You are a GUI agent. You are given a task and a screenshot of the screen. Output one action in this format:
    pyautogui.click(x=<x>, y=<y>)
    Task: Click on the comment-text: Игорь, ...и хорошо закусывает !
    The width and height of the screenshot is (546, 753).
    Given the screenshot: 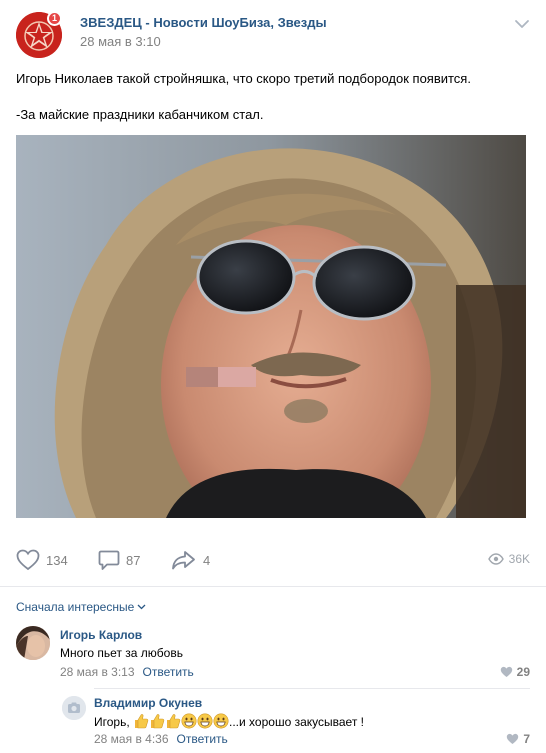 What is the action you would take?
    pyautogui.click(x=229, y=721)
    